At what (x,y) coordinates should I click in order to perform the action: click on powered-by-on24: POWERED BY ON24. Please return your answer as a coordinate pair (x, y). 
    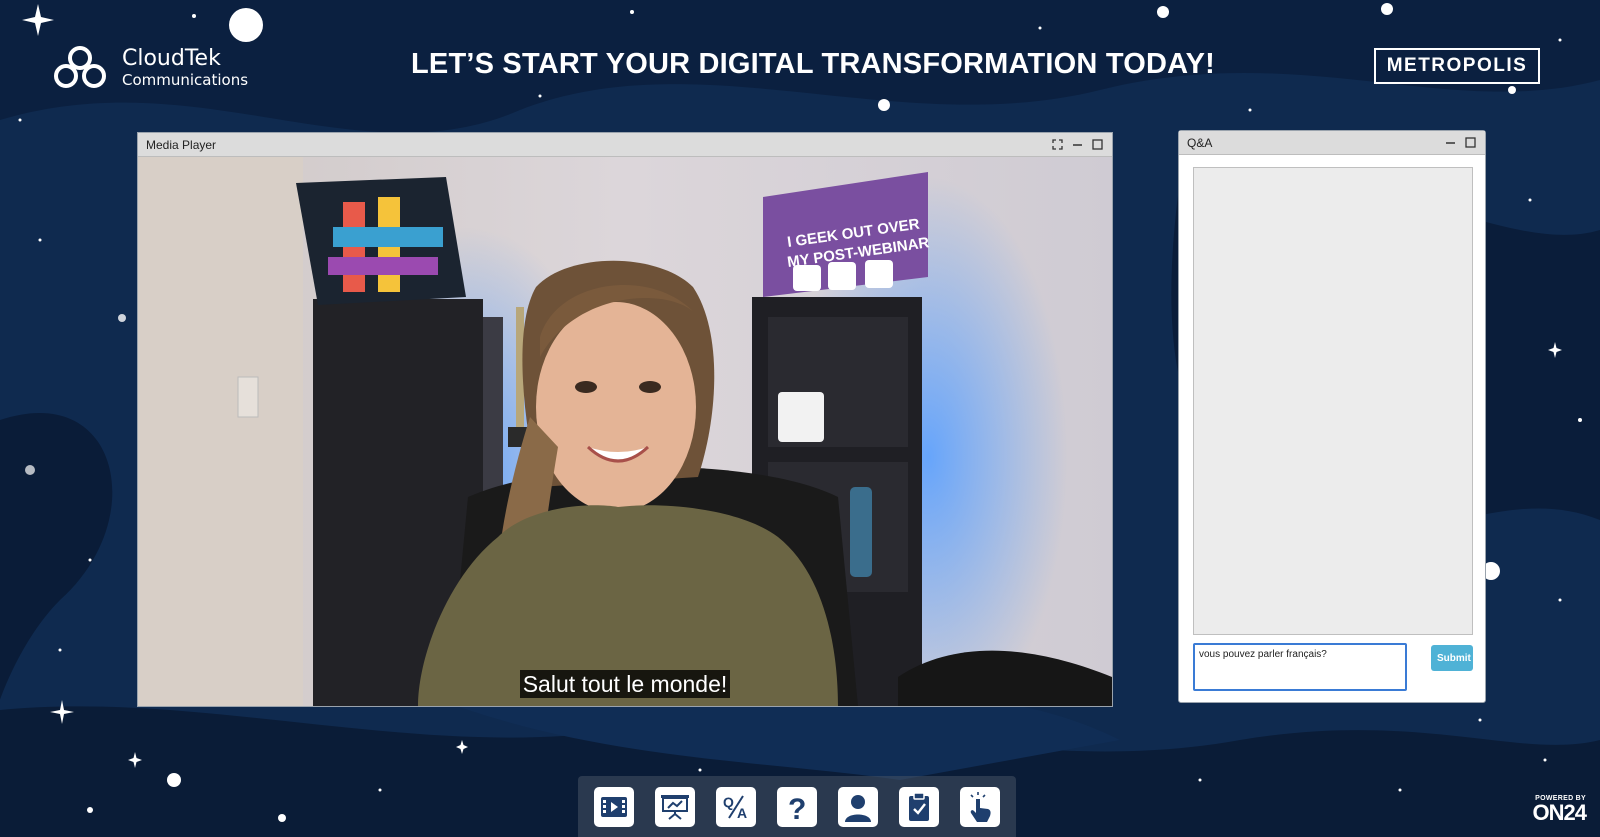
    Looking at the image, I should click on (1554, 810).